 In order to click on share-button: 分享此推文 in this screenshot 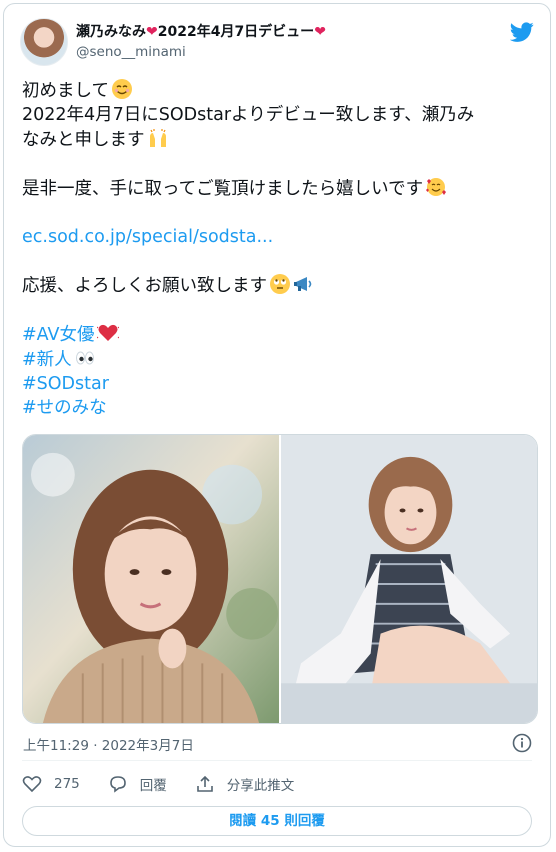, I will do `click(245, 784)`.